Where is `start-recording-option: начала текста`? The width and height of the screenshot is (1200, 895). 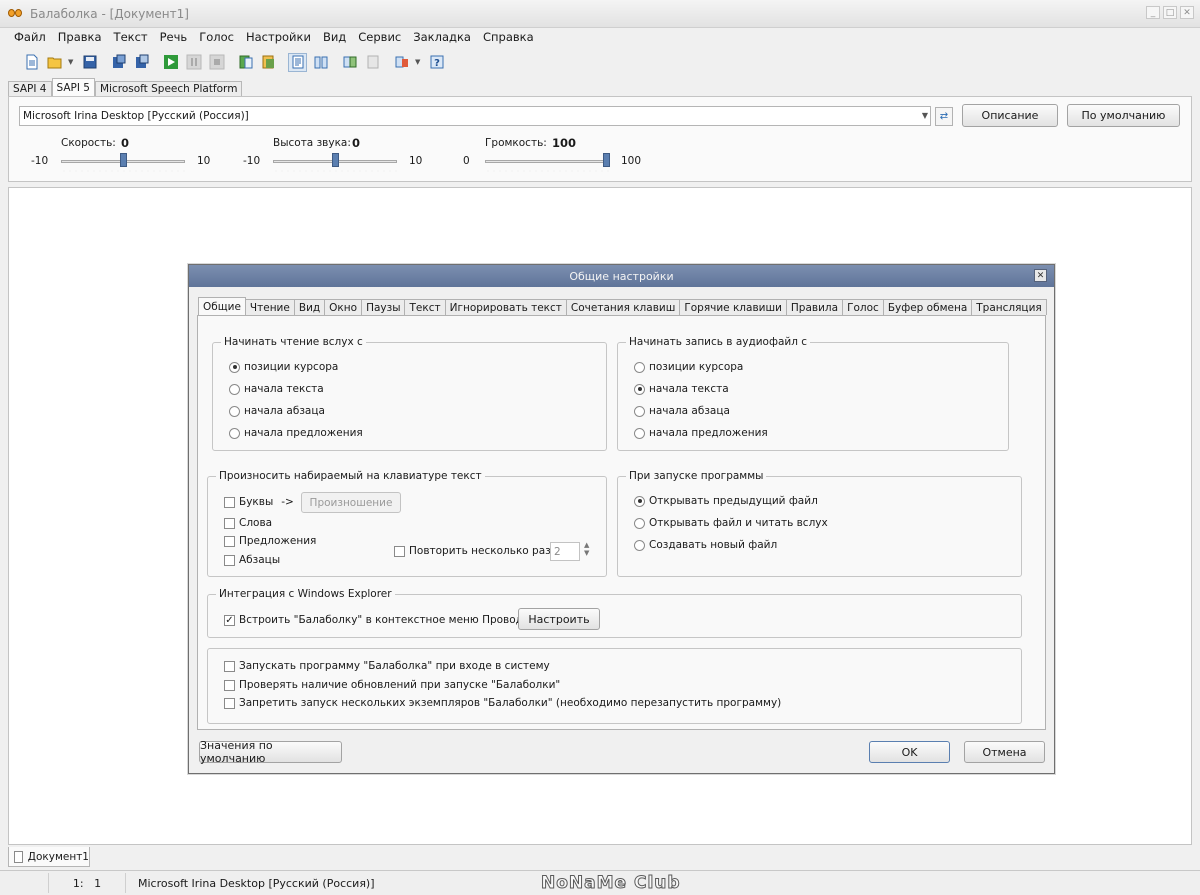 start-recording-option: начала текста is located at coordinates (681, 389).